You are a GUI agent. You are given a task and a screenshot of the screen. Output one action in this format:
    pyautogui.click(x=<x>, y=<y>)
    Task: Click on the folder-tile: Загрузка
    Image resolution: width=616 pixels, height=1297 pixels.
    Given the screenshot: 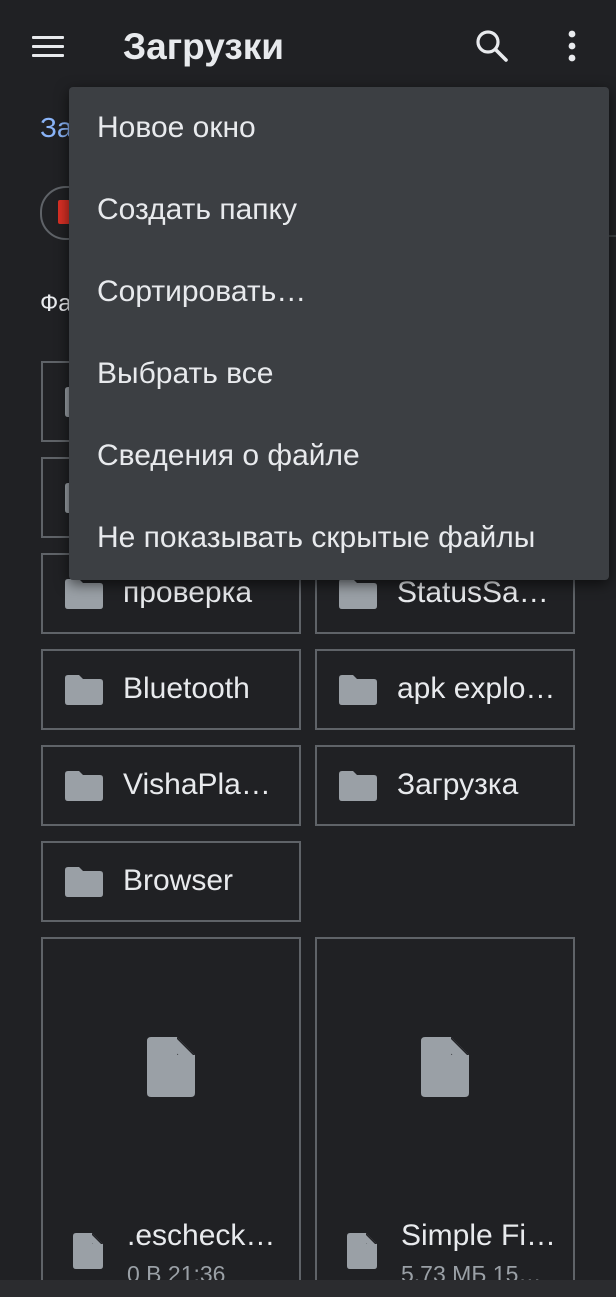 What is the action you would take?
    pyautogui.click(x=445, y=785)
    